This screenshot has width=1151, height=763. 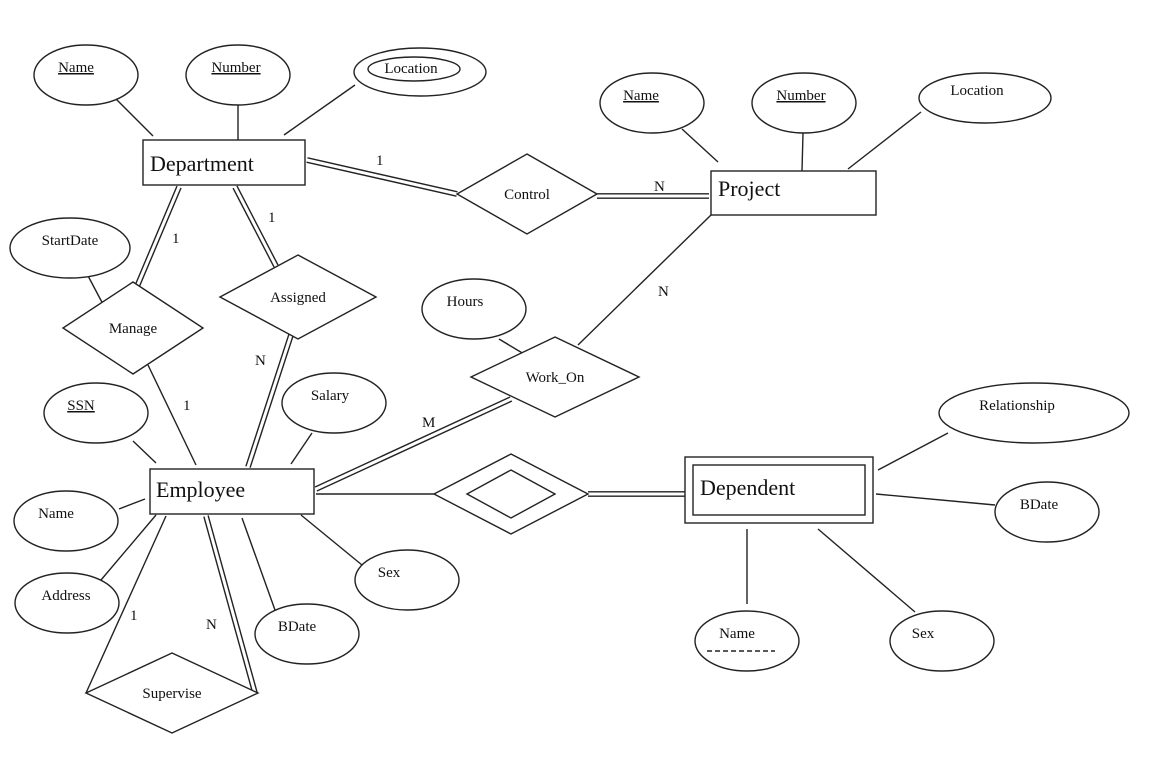 I want to click on attribute-proj-number: Number, so click(x=804, y=103).